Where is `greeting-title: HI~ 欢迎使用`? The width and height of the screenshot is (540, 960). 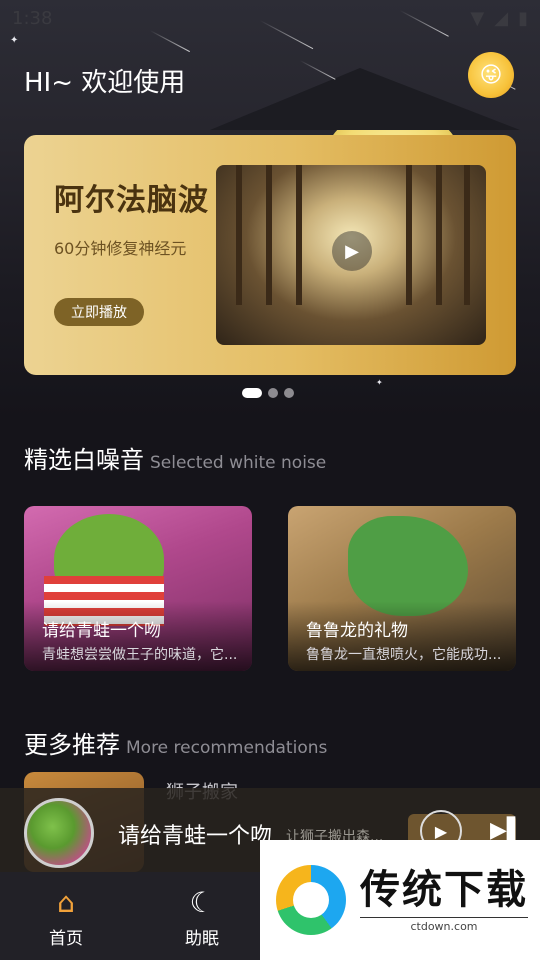 greeting-title: HI~ 欢迎使用 is located at coordinates (105, 83).